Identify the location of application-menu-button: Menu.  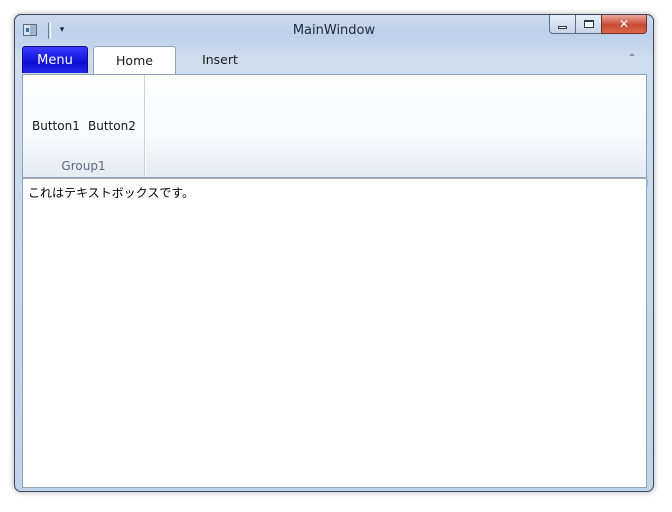
(55, 59).